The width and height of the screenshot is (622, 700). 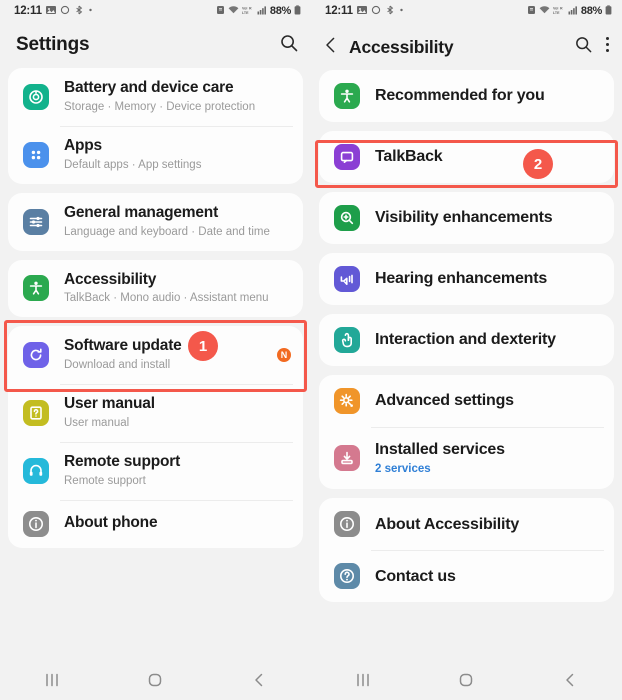 What do you see at coordinates (409, 157) in the screenshot?
I see `row-title: TalkBack` at bounding box center [409, 157].